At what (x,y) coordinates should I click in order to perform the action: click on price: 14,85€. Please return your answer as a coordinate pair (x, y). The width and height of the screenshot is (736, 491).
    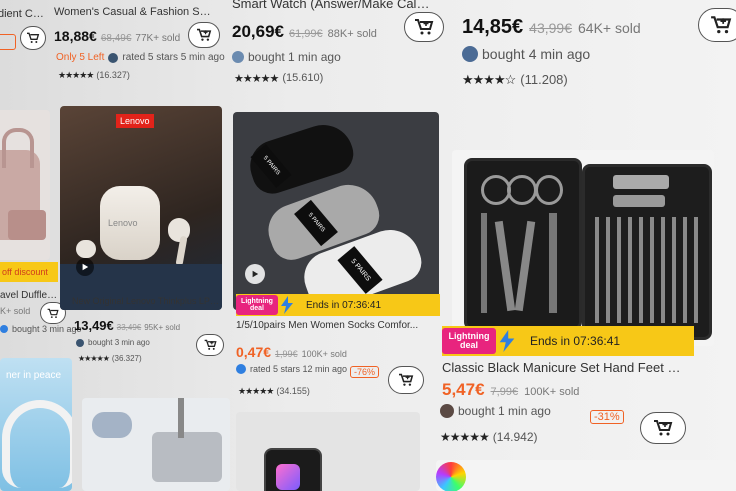
    Looking at the image, I should click on (493, 27).